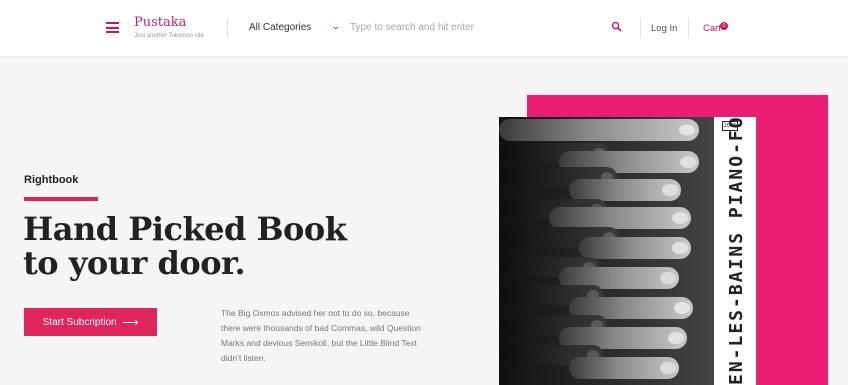  What do you see at coordinates (185, 229) in the screenshot?
I see `hero-title-line1: Hand Picked Book` at bounding box center [185, 229].